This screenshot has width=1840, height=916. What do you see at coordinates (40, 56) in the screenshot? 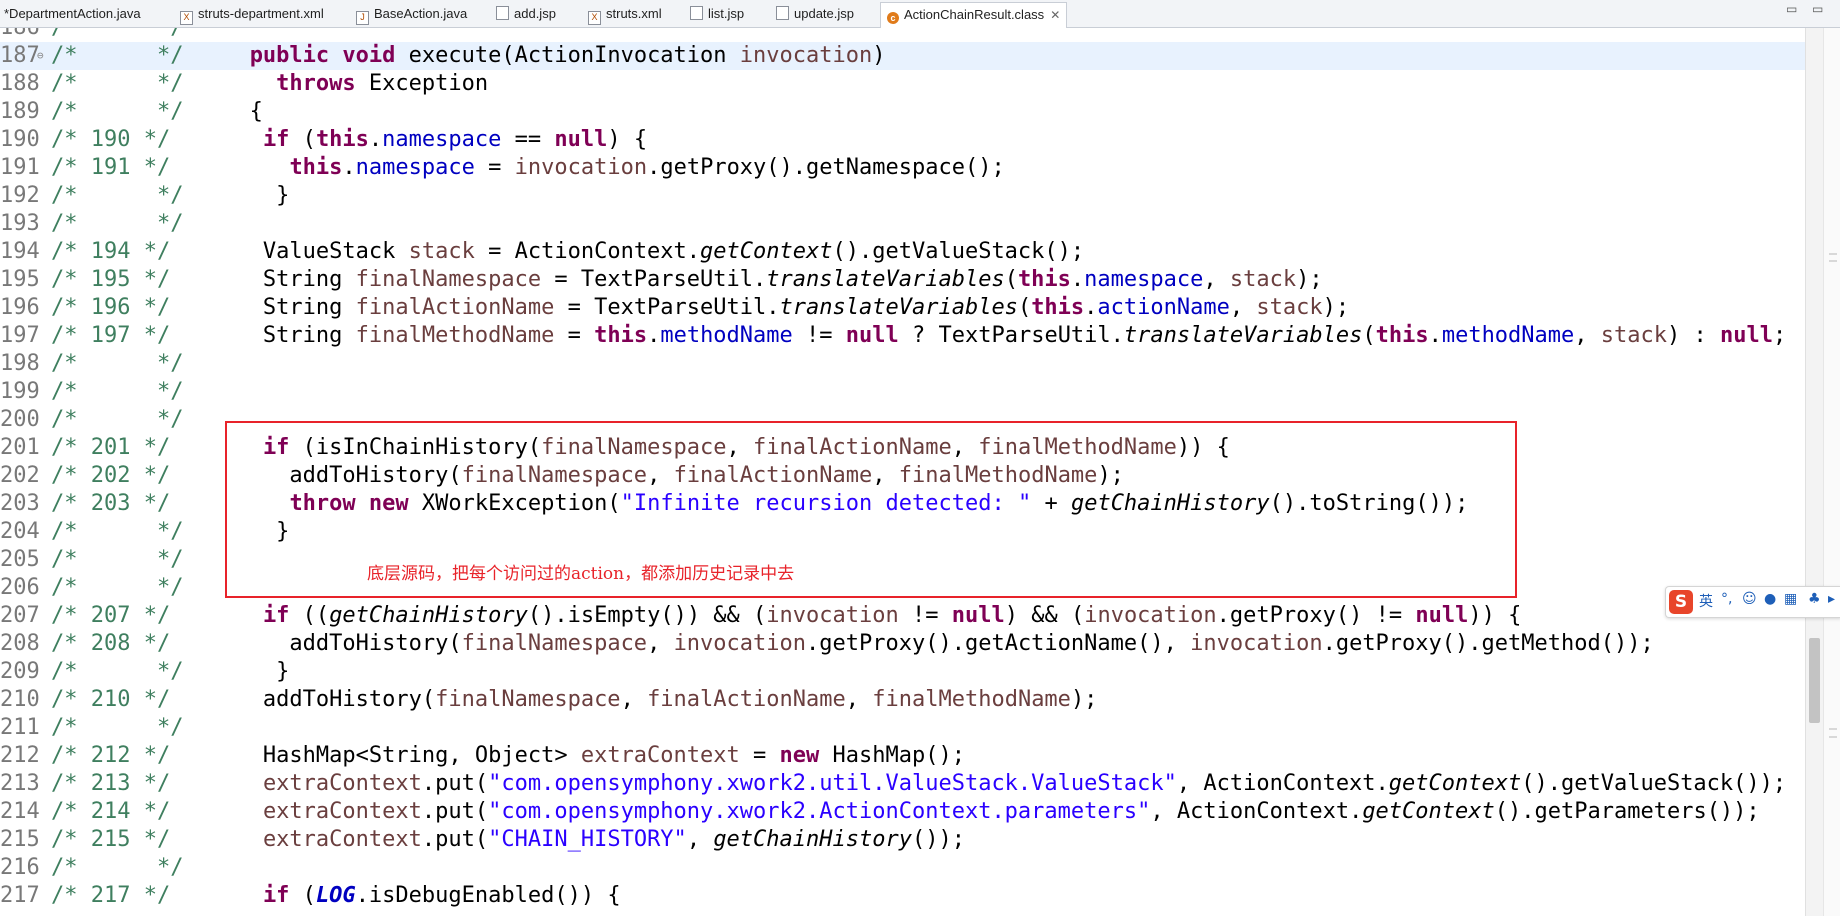
I see `fold-collapse-icon: ⊖` at bounding box center [40, 56].